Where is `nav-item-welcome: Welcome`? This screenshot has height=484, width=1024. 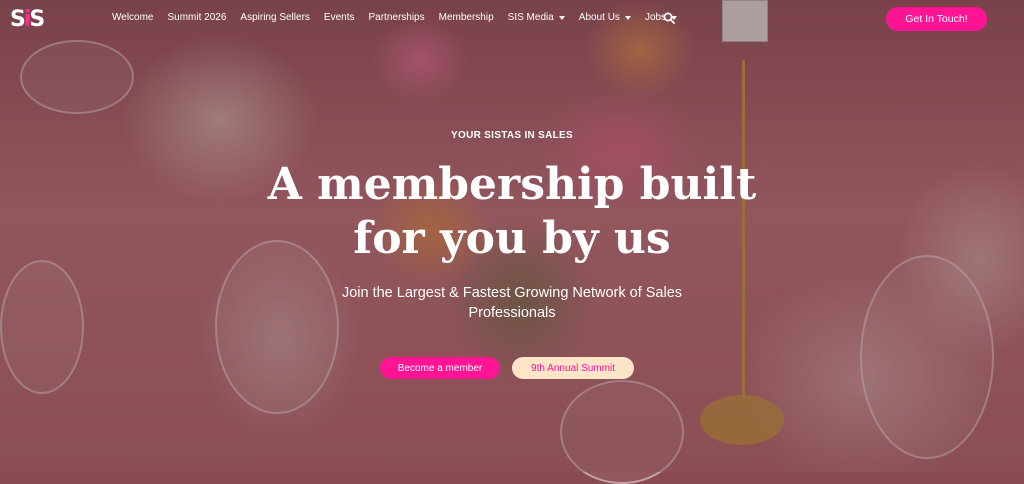
nav-item-welcome: Welcome is located at coordinates (133, 17).